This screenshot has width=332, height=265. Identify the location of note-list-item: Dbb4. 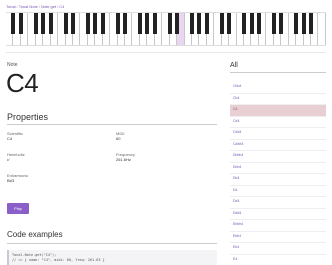
(278, 168).